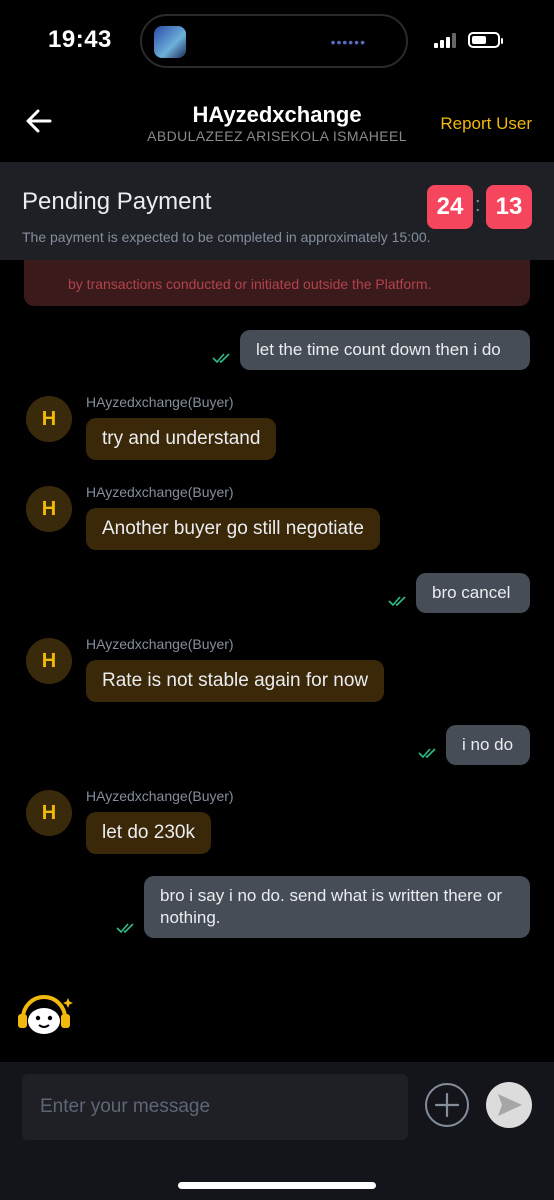 Image resolution: width=554 pixels, height=1200 pixels. Describe the element at coordinates (509, 207) in the screenshot. I see `timer-seconds: 13` at that location.